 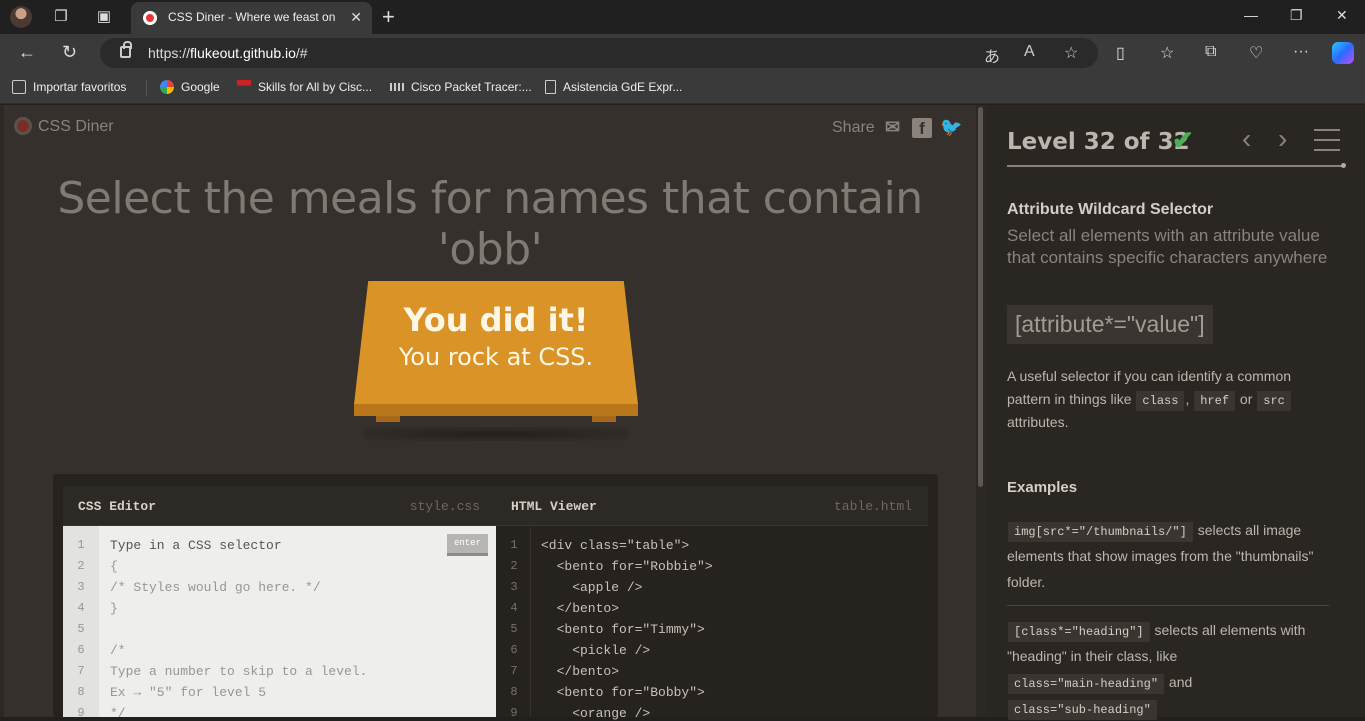 I want to click on tab-actions-icon: ▣, so click(x=104, y=17).